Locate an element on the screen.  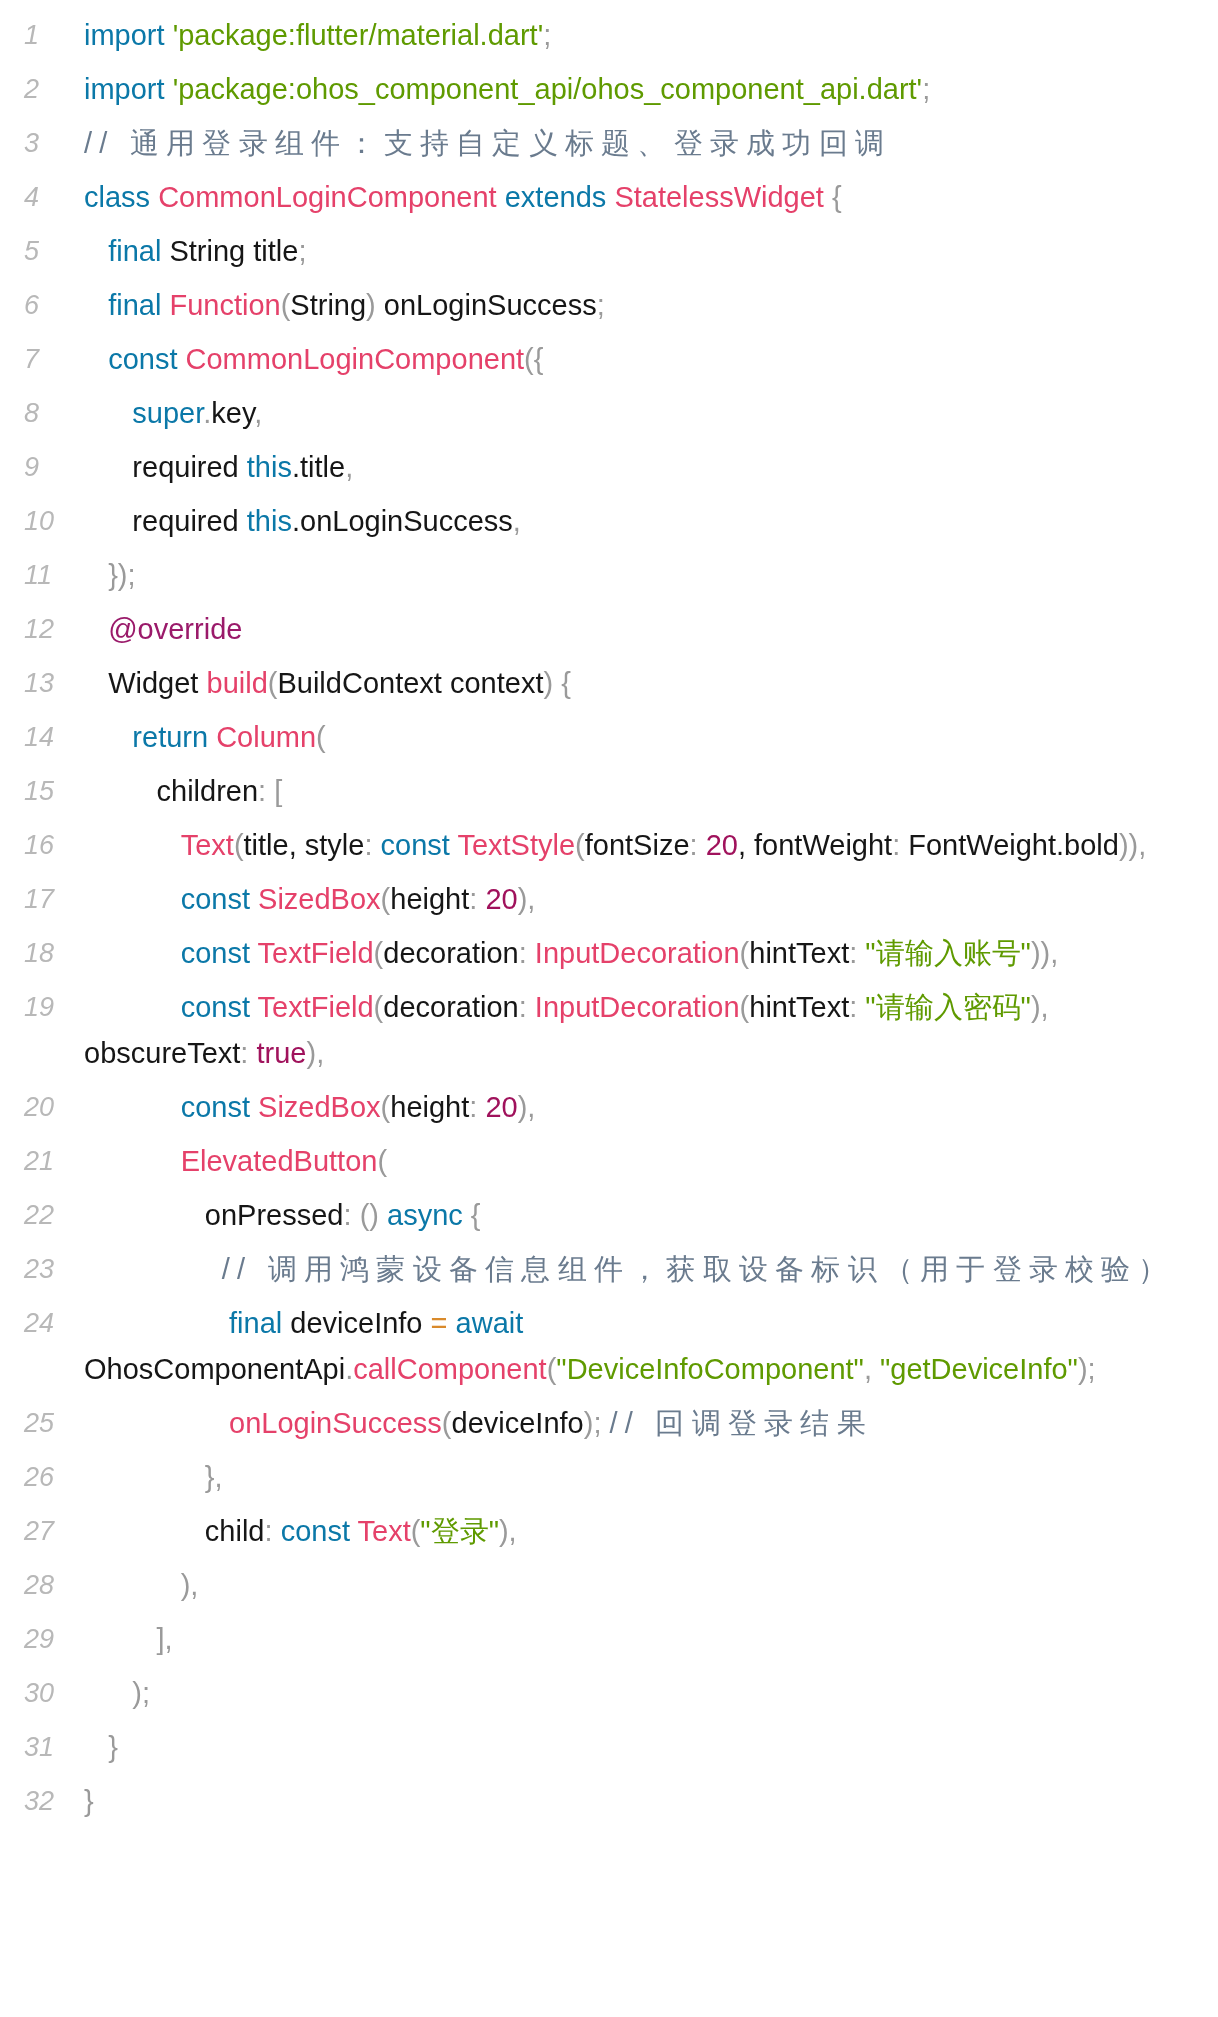
code-line: children: [ is located at coordinates (219, 791).